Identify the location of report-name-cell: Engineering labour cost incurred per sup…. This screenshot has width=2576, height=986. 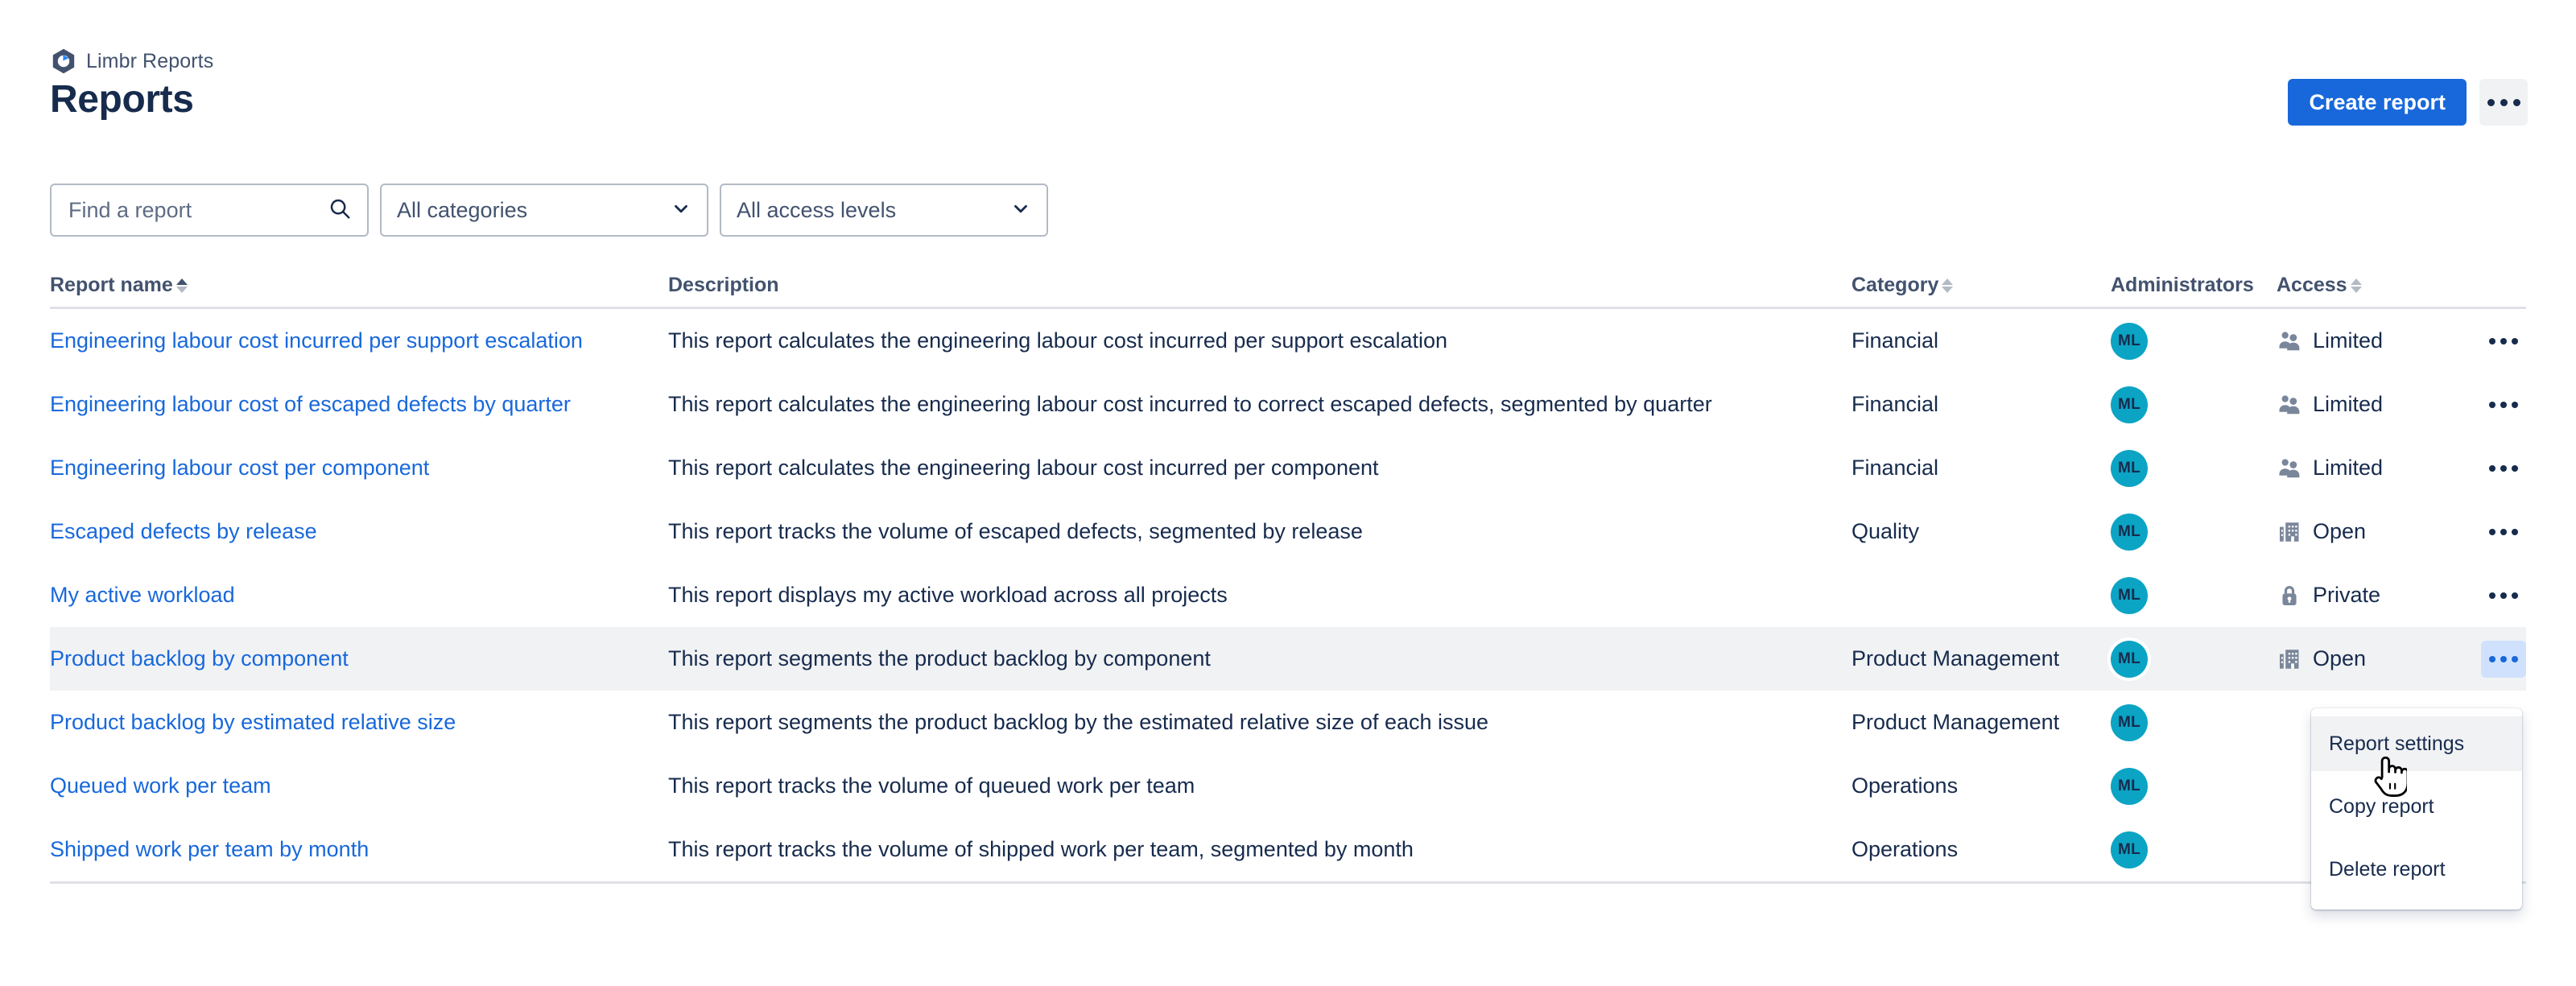
(359, 340).